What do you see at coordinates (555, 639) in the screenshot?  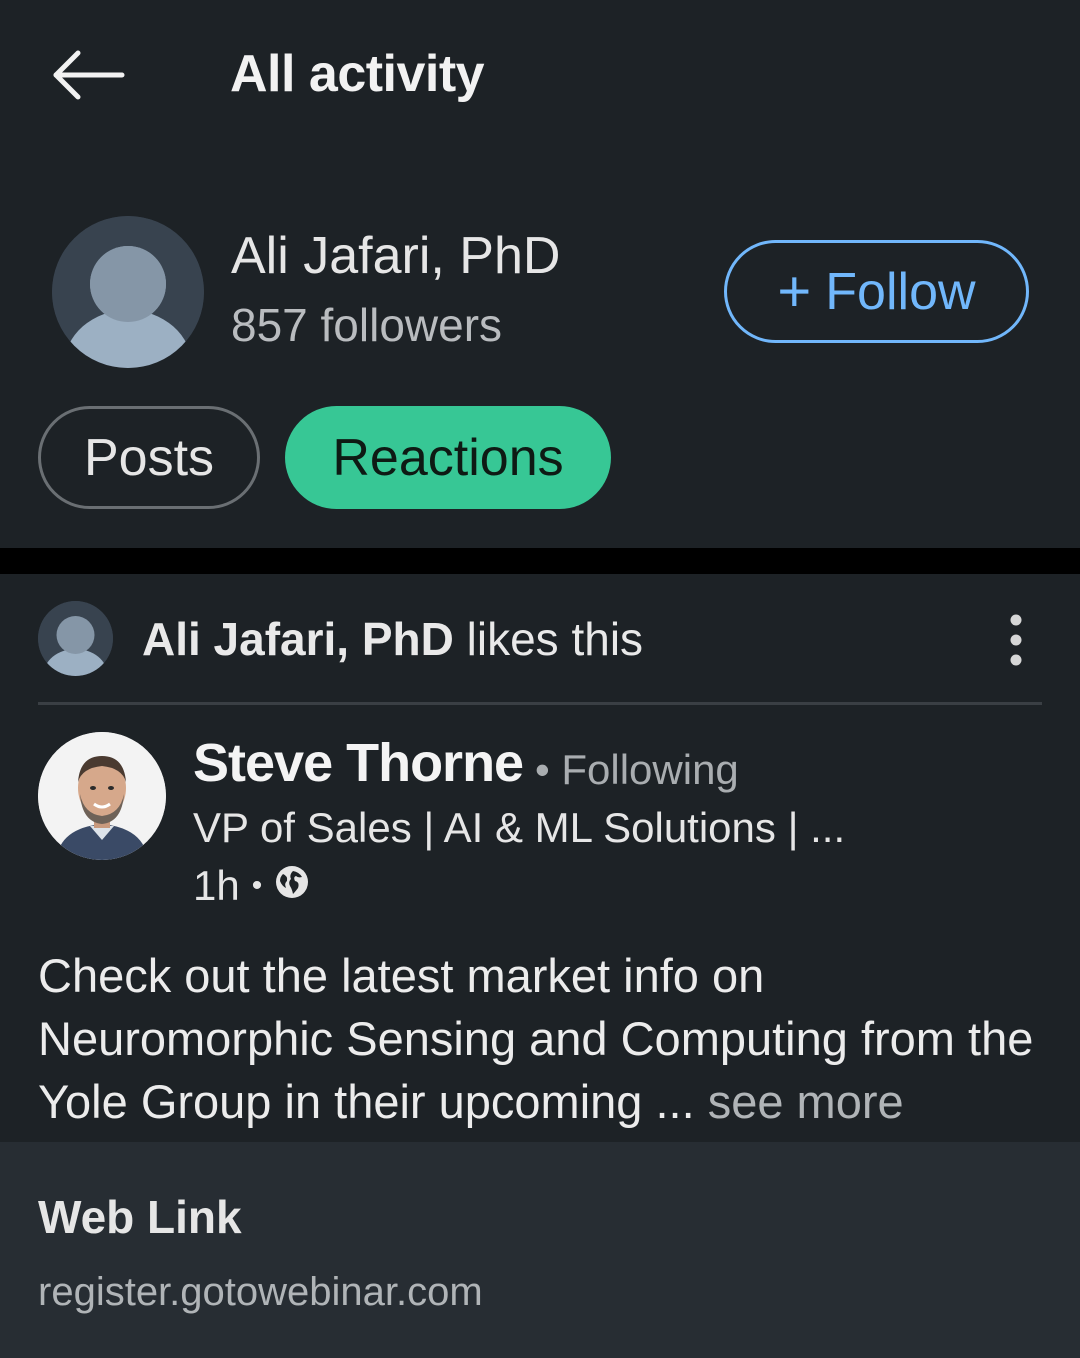 I see `activity-action: likes this` at bounding box center [555, 639].